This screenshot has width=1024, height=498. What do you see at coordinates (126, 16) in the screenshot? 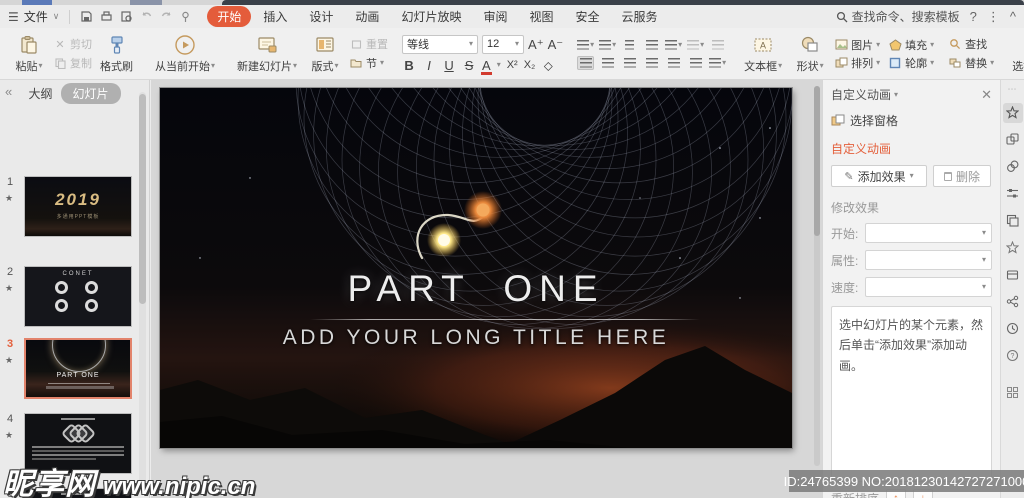
I see `print-preview-icon` at bounding box center [126, 16].